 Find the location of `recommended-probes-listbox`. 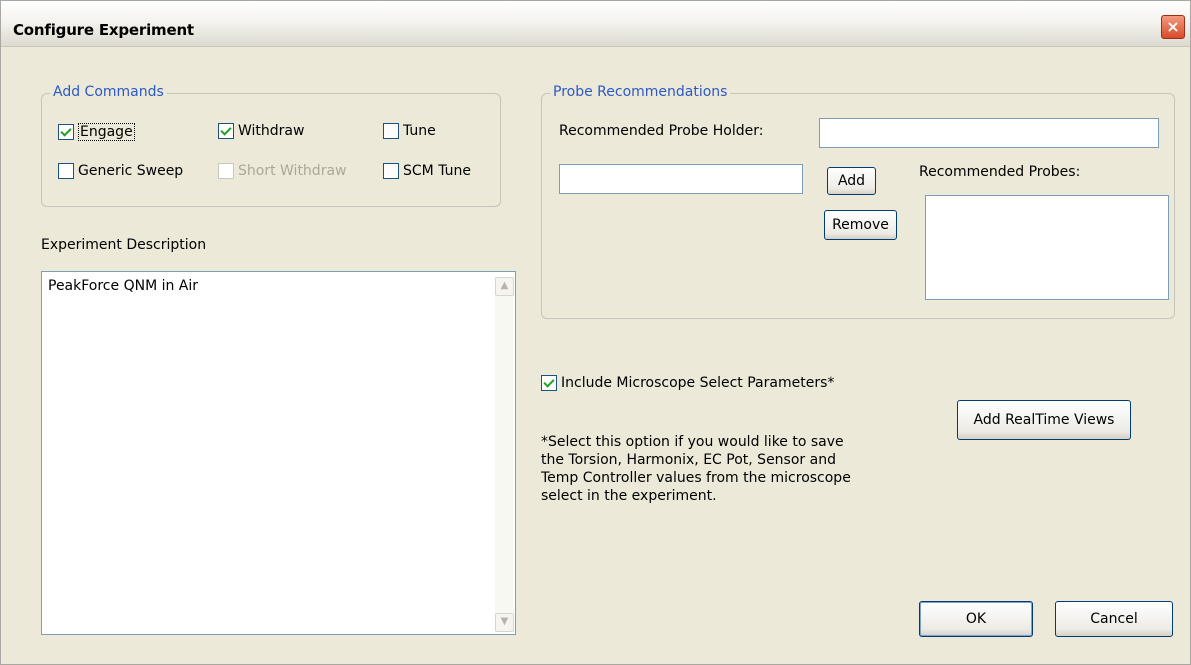

recommended-probes-listbox is located at coordinates (1047, 247).